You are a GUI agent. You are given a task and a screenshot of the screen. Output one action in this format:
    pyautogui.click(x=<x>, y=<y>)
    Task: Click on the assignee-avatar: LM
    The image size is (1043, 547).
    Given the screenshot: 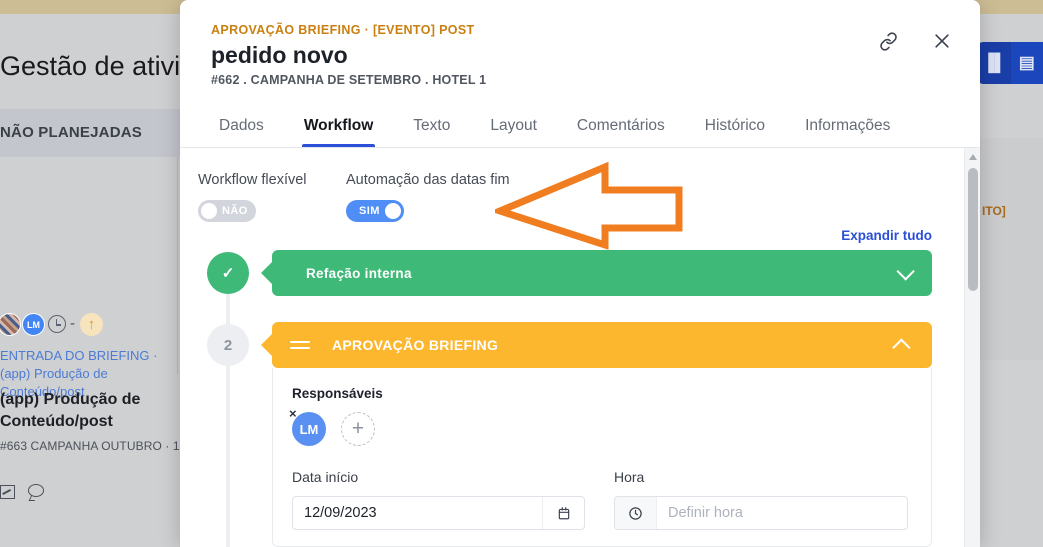 What is the action you would take?
    pyautogui.click(x=309, y=429)
    